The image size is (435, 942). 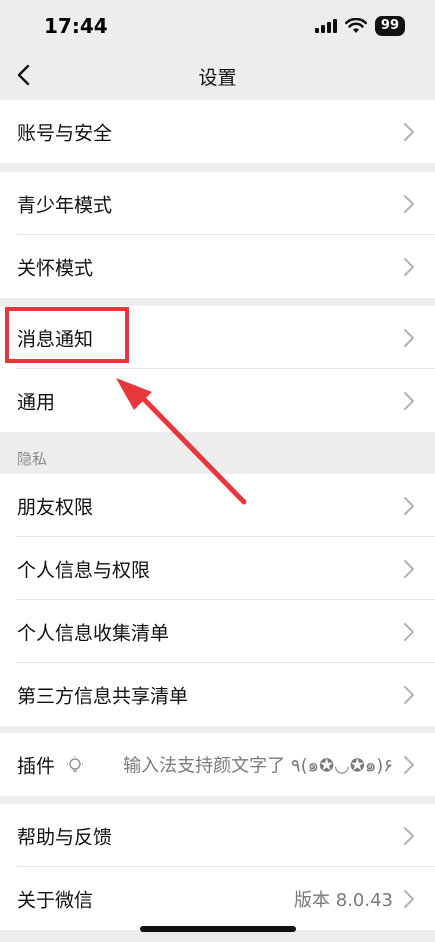 I want to click on row-notifications: 消息通知, so click(x=217, y=337).